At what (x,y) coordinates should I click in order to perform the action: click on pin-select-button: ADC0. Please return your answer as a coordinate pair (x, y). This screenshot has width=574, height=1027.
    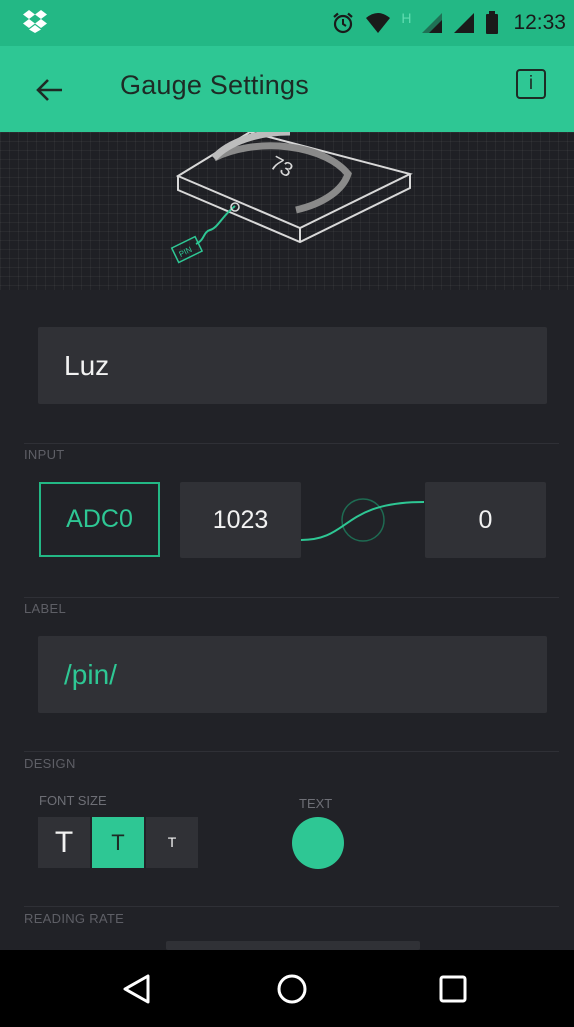
    Looking at the image, I should click on (99, 519).